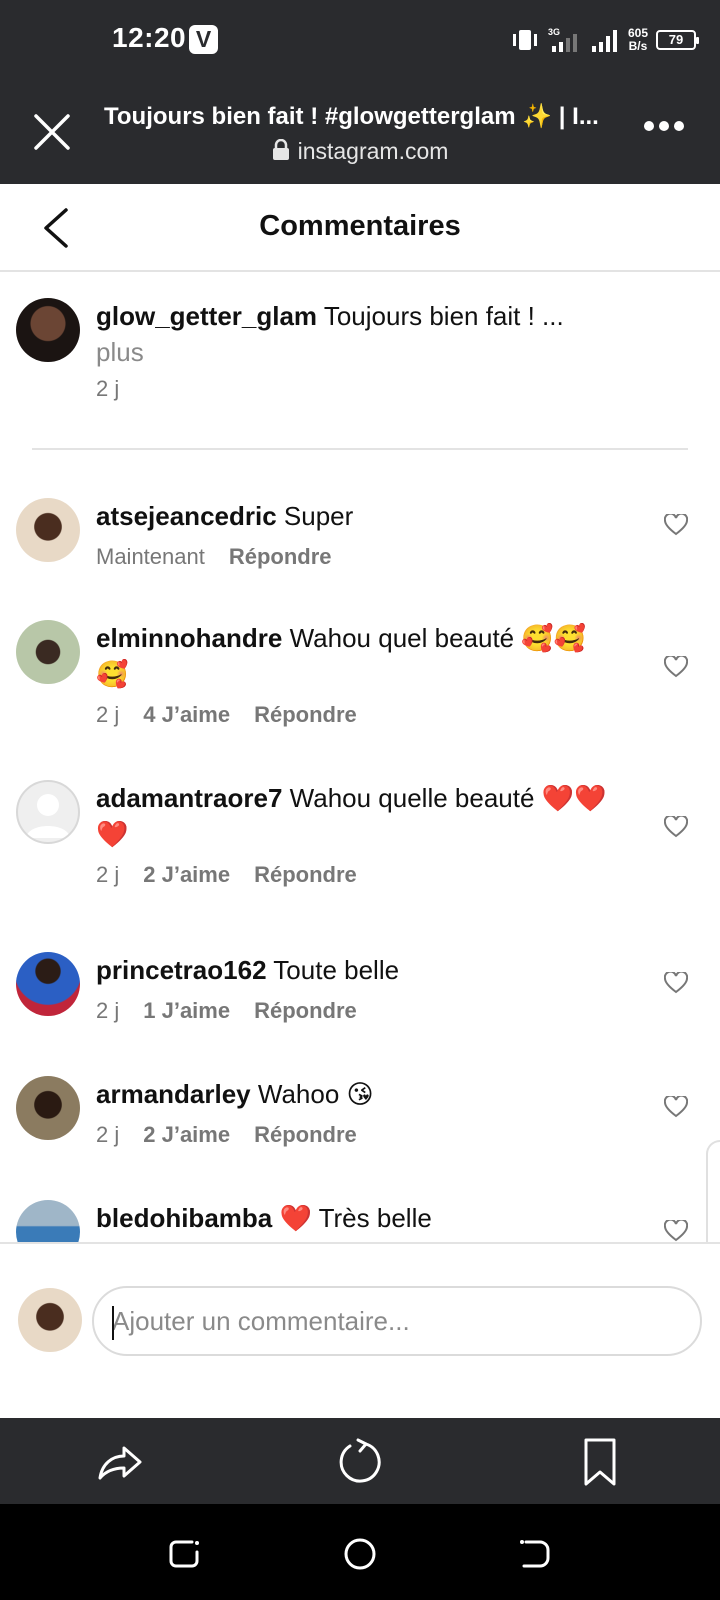 The height and width of the screenshot is (1600, 720). What do you see at coordinates (214, 557) in the screenshot?
I see `comment-meta: Maintenant Répondre` at bounding box center [214, 557].